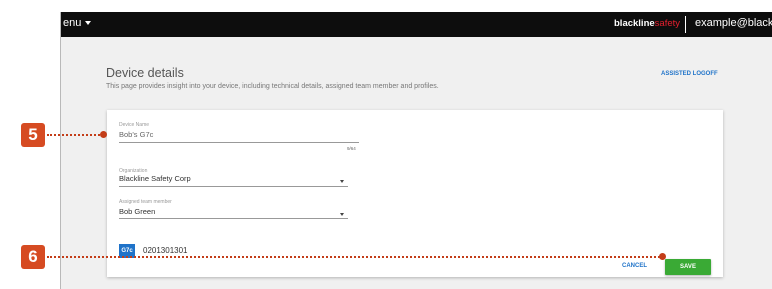  What do you see at coordinates (688, 267) in the screenshot?
I see `save-button: SAVE` at bounding box center [688, 267].